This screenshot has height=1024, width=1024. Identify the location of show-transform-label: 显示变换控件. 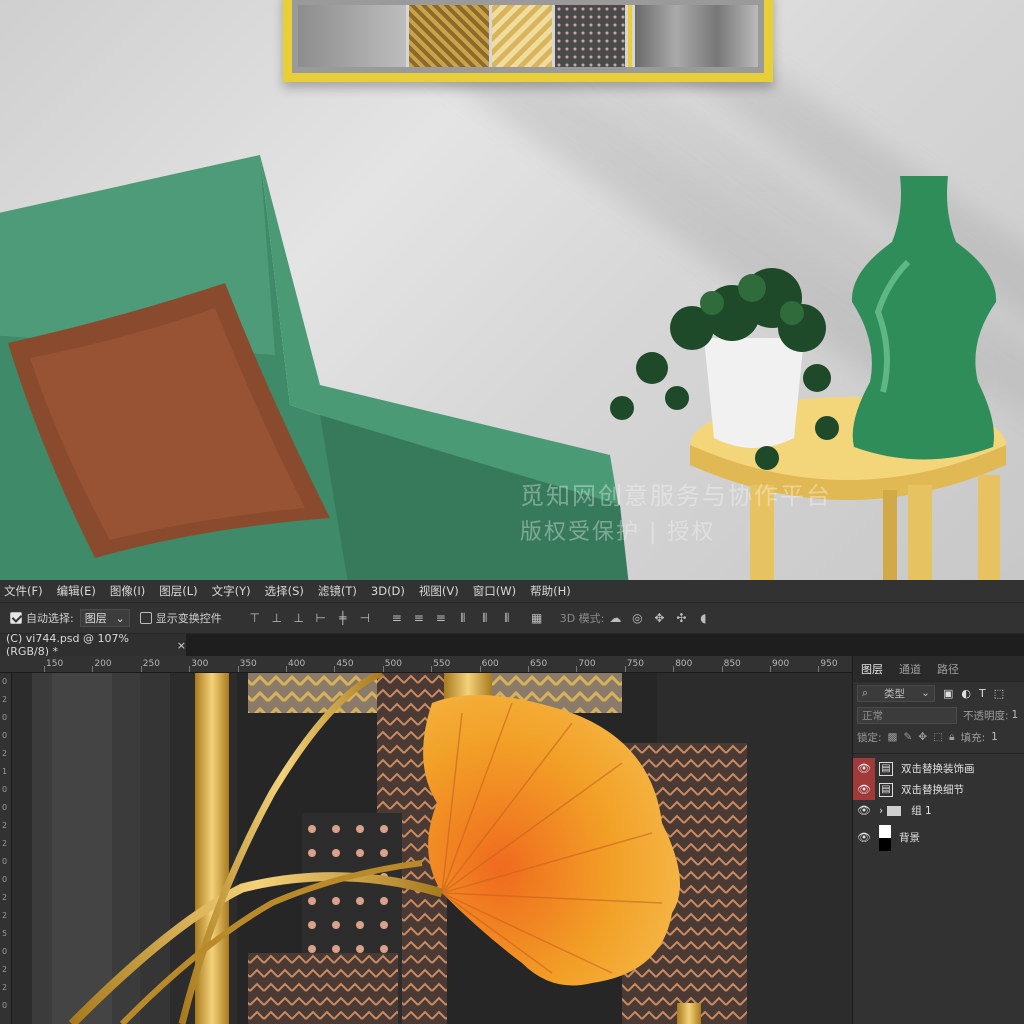
(188, 618).